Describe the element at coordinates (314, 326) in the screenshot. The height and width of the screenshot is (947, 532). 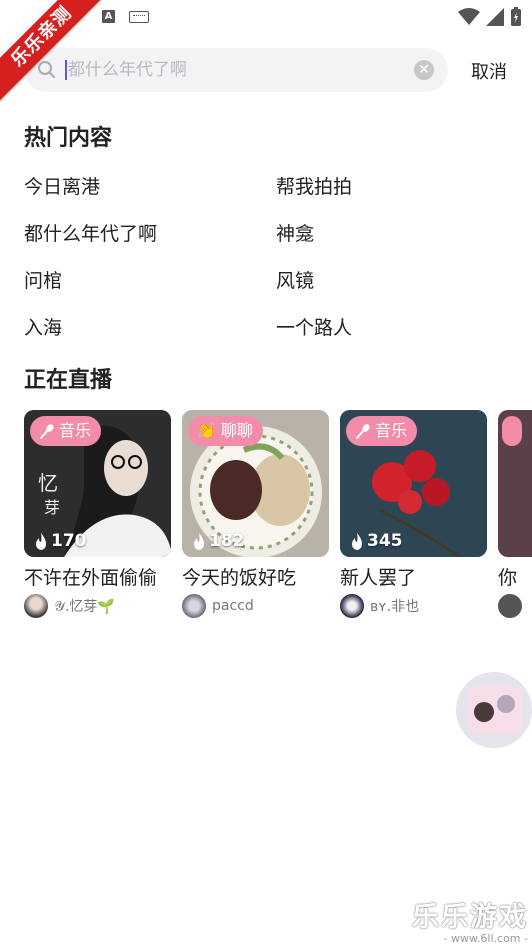
I see `hot-item: 一个路人` at that location.